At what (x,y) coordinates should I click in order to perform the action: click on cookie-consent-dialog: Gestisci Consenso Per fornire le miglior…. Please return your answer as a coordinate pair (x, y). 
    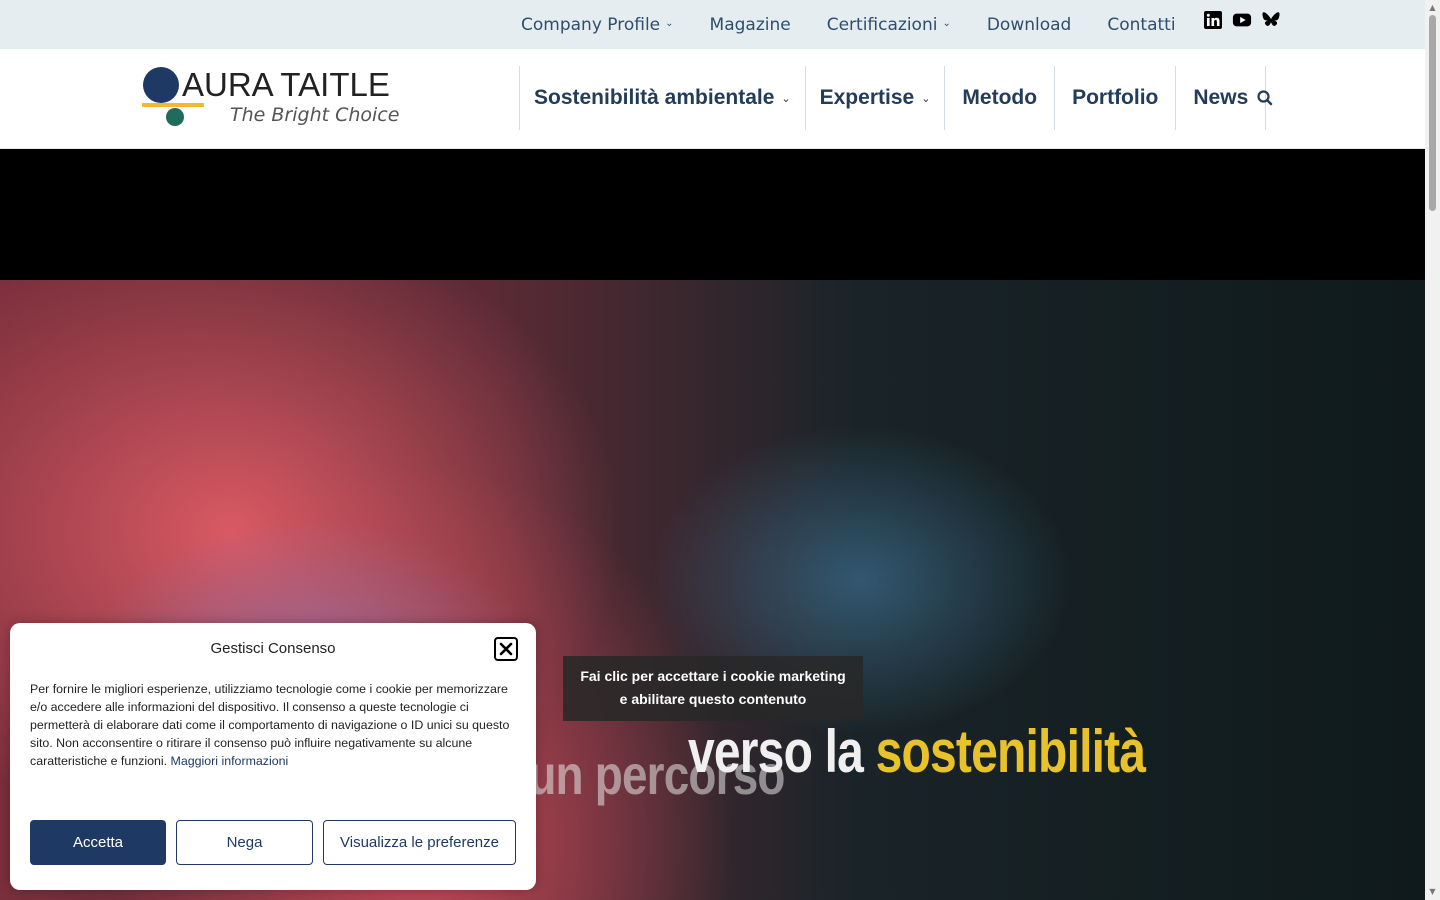
    Looking at the image, I should click on (273, 756).